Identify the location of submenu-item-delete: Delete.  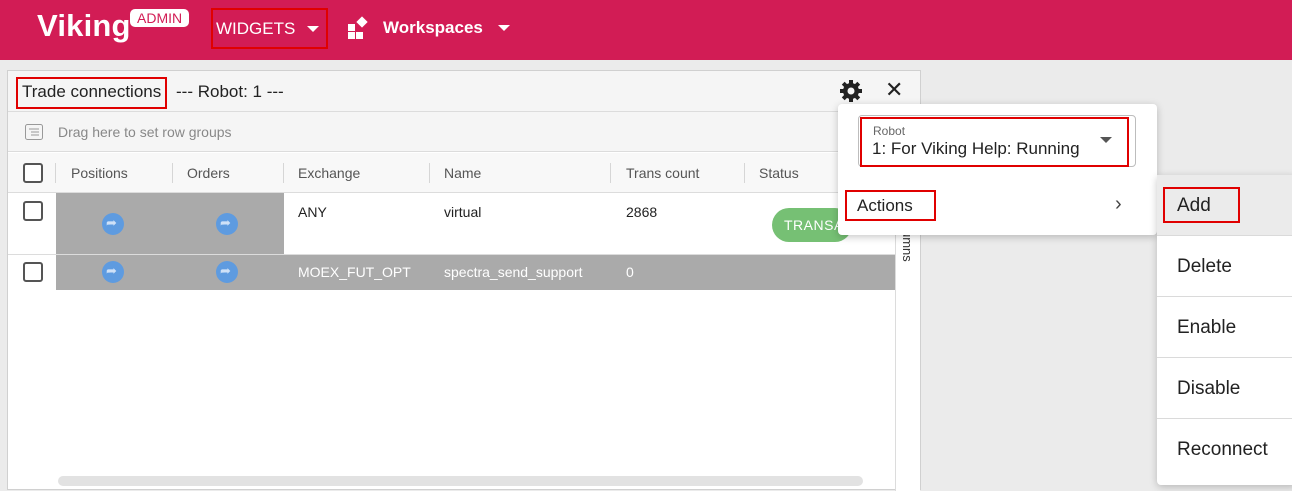
(1224, 266).